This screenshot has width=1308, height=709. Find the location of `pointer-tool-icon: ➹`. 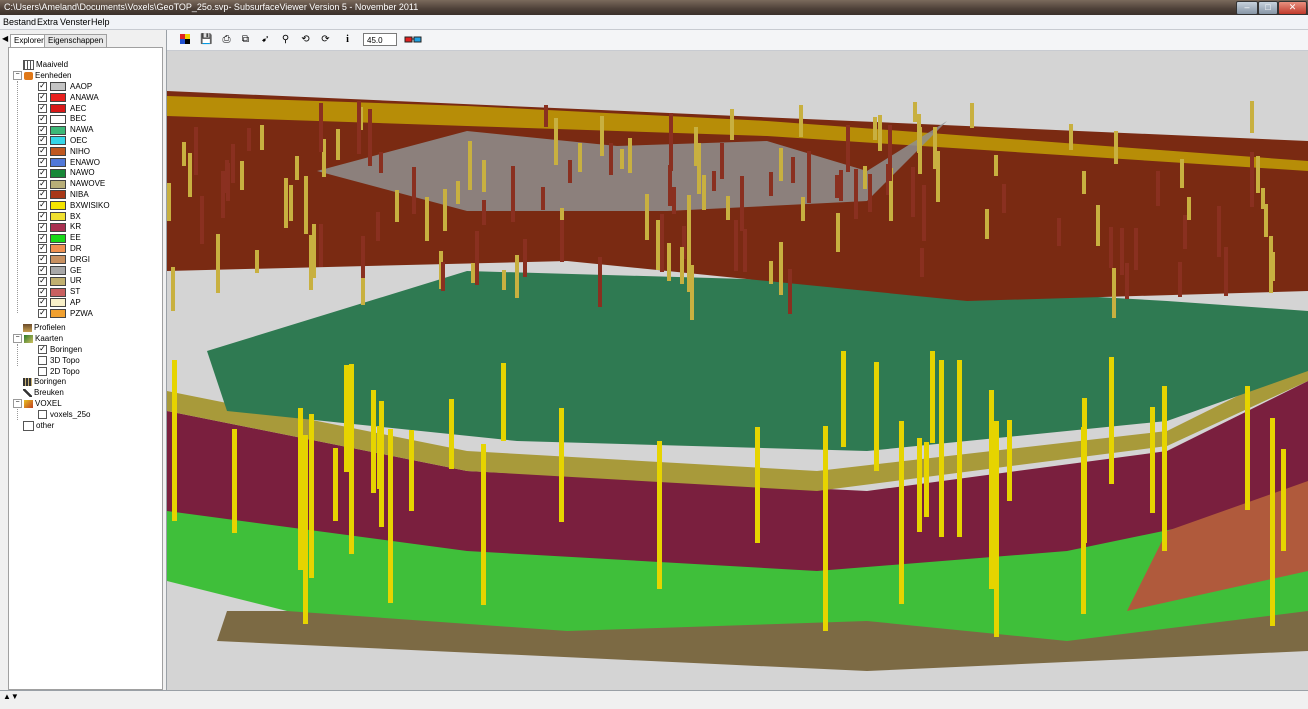

pointer-tool-icon: ➹ is located at coordinates (265, 40).